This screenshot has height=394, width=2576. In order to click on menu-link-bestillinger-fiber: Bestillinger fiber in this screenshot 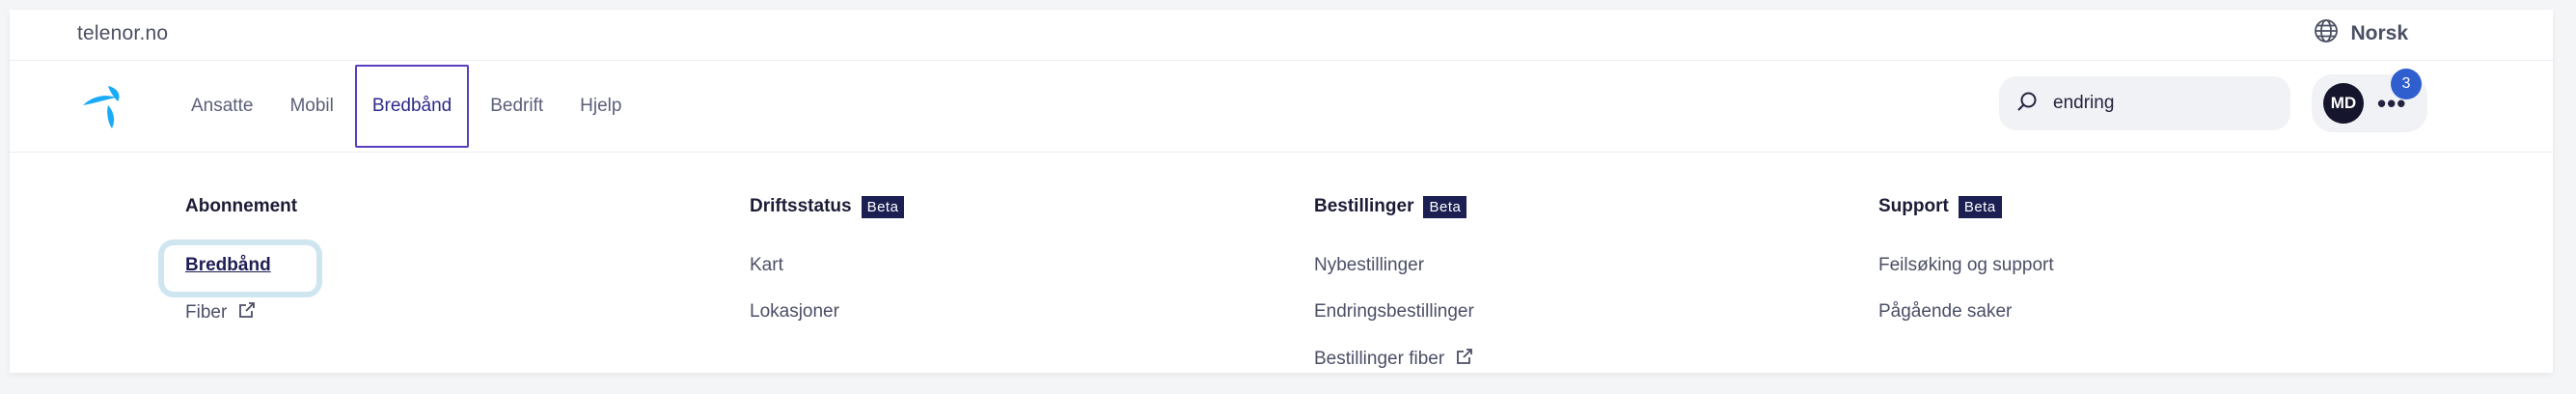, I will do `click(1394, 359)`.